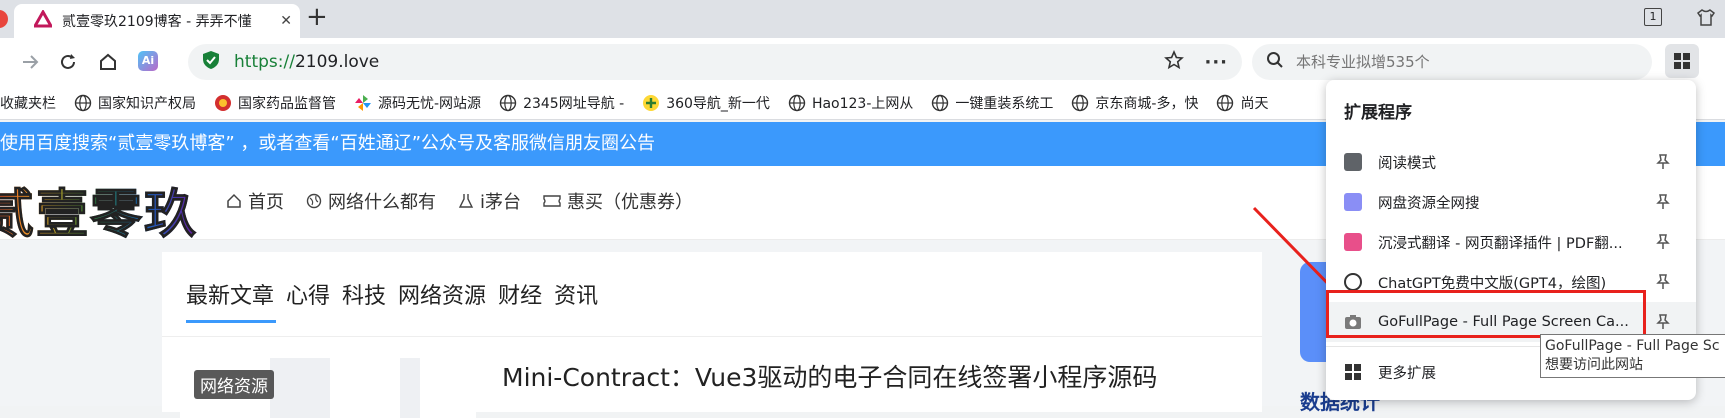 Image resolution: width=1725 pixels, height=418 pixels. I want to click on post-thumbnail: 网络资源, so click(328, 388).